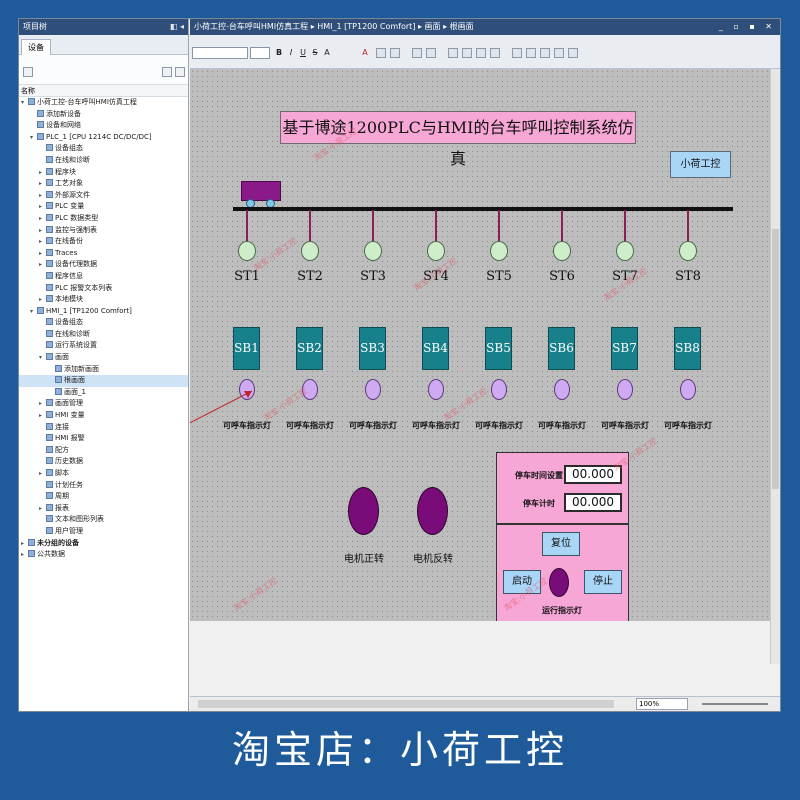  I want to click on tree-item: 配方, so click(103, 451).